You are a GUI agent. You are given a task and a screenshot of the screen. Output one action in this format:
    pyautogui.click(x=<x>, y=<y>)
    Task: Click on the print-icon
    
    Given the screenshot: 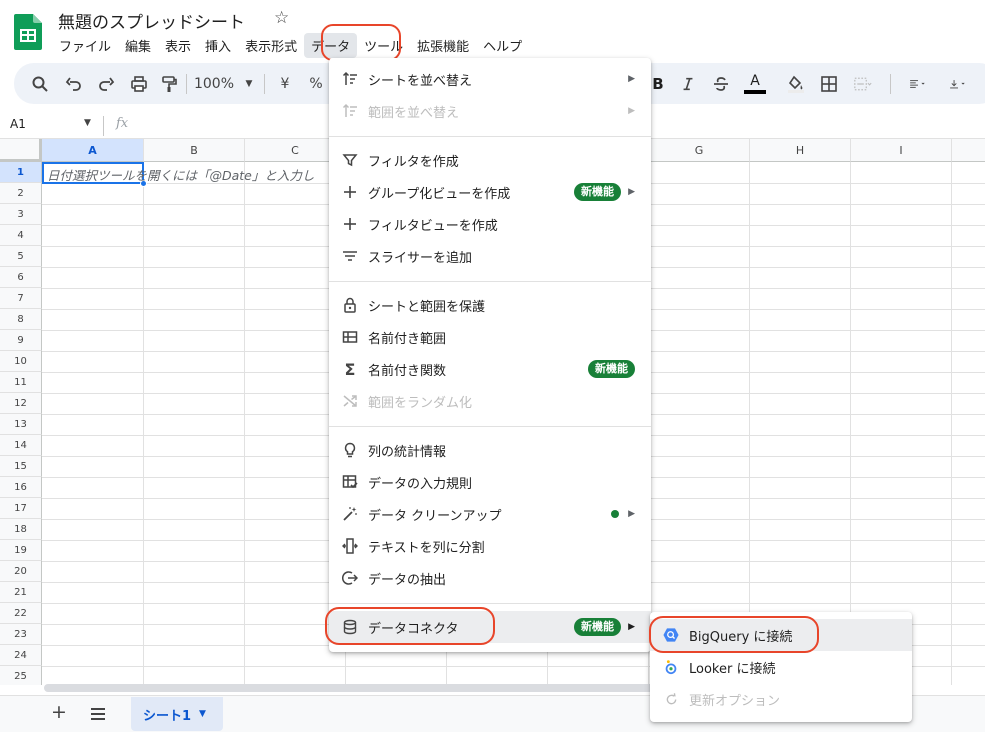 What is the action you would take?
    pyautogui.click(x=139, y=84)
    